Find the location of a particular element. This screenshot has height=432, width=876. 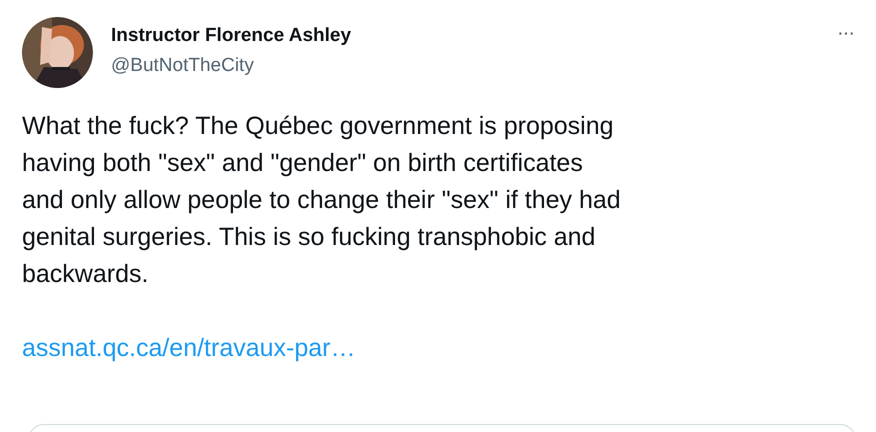

more-button: ··· is located at coordinates (845, 33).